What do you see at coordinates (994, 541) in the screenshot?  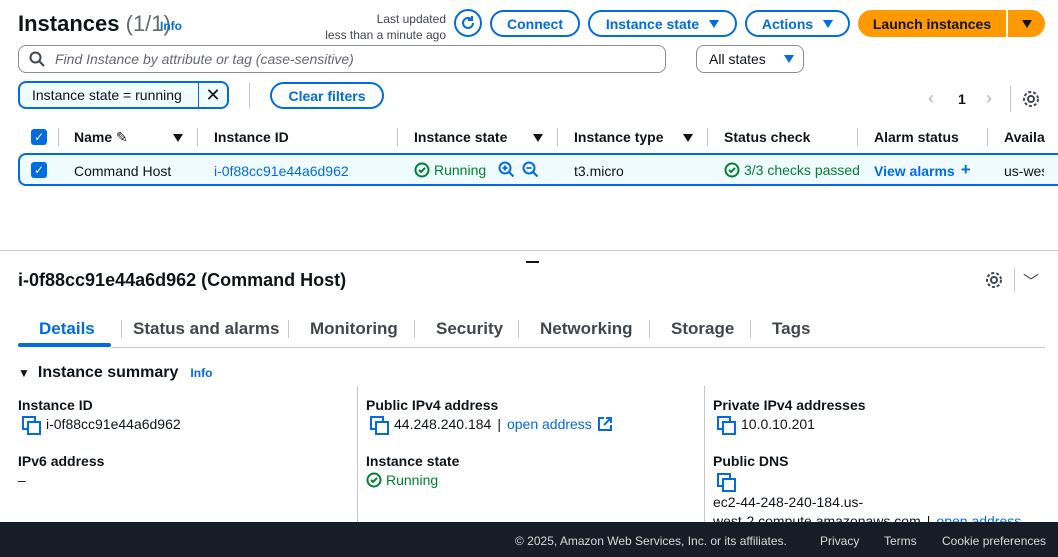 I see `cookie-preferences-link: Cookie preferences` at bounding box center [994, 541].